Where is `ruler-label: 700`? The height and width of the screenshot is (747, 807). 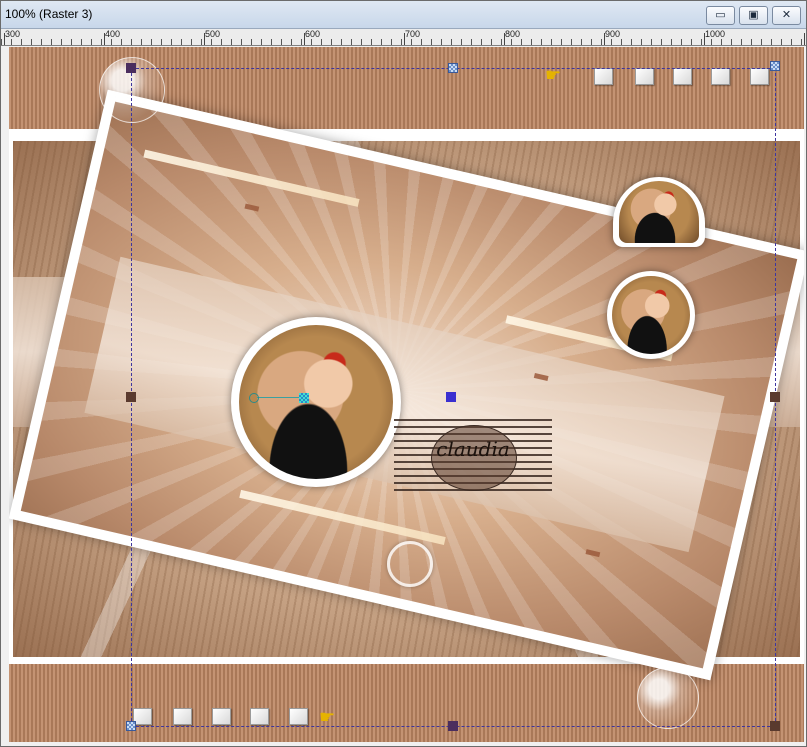 ruler-label: 700 is located at coordinates (413, 34).